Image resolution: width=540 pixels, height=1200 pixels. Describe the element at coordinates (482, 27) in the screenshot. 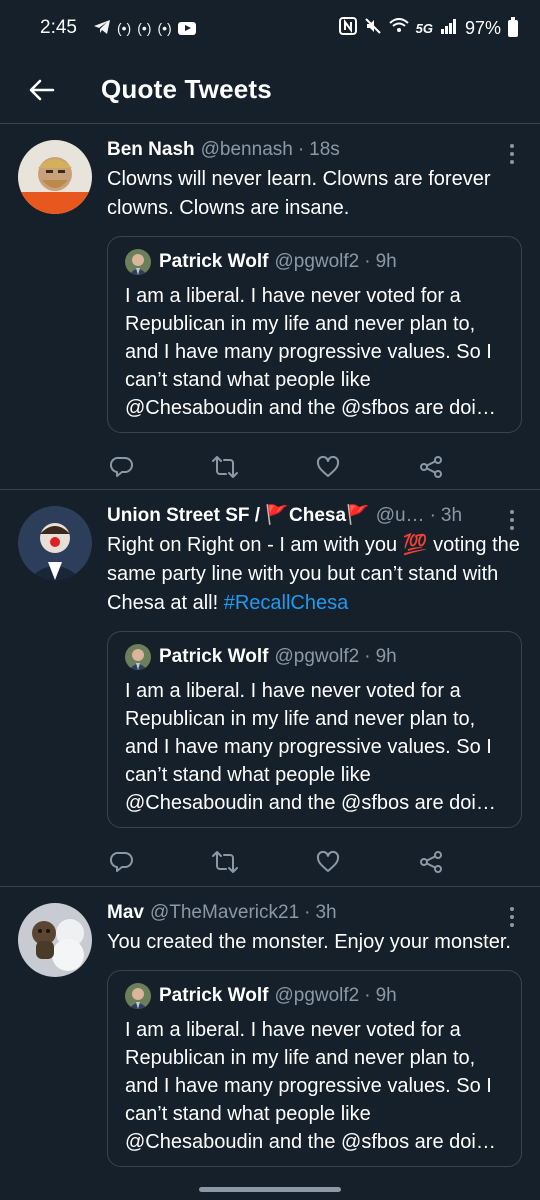

I see `battery-percent: 97%` at that location.